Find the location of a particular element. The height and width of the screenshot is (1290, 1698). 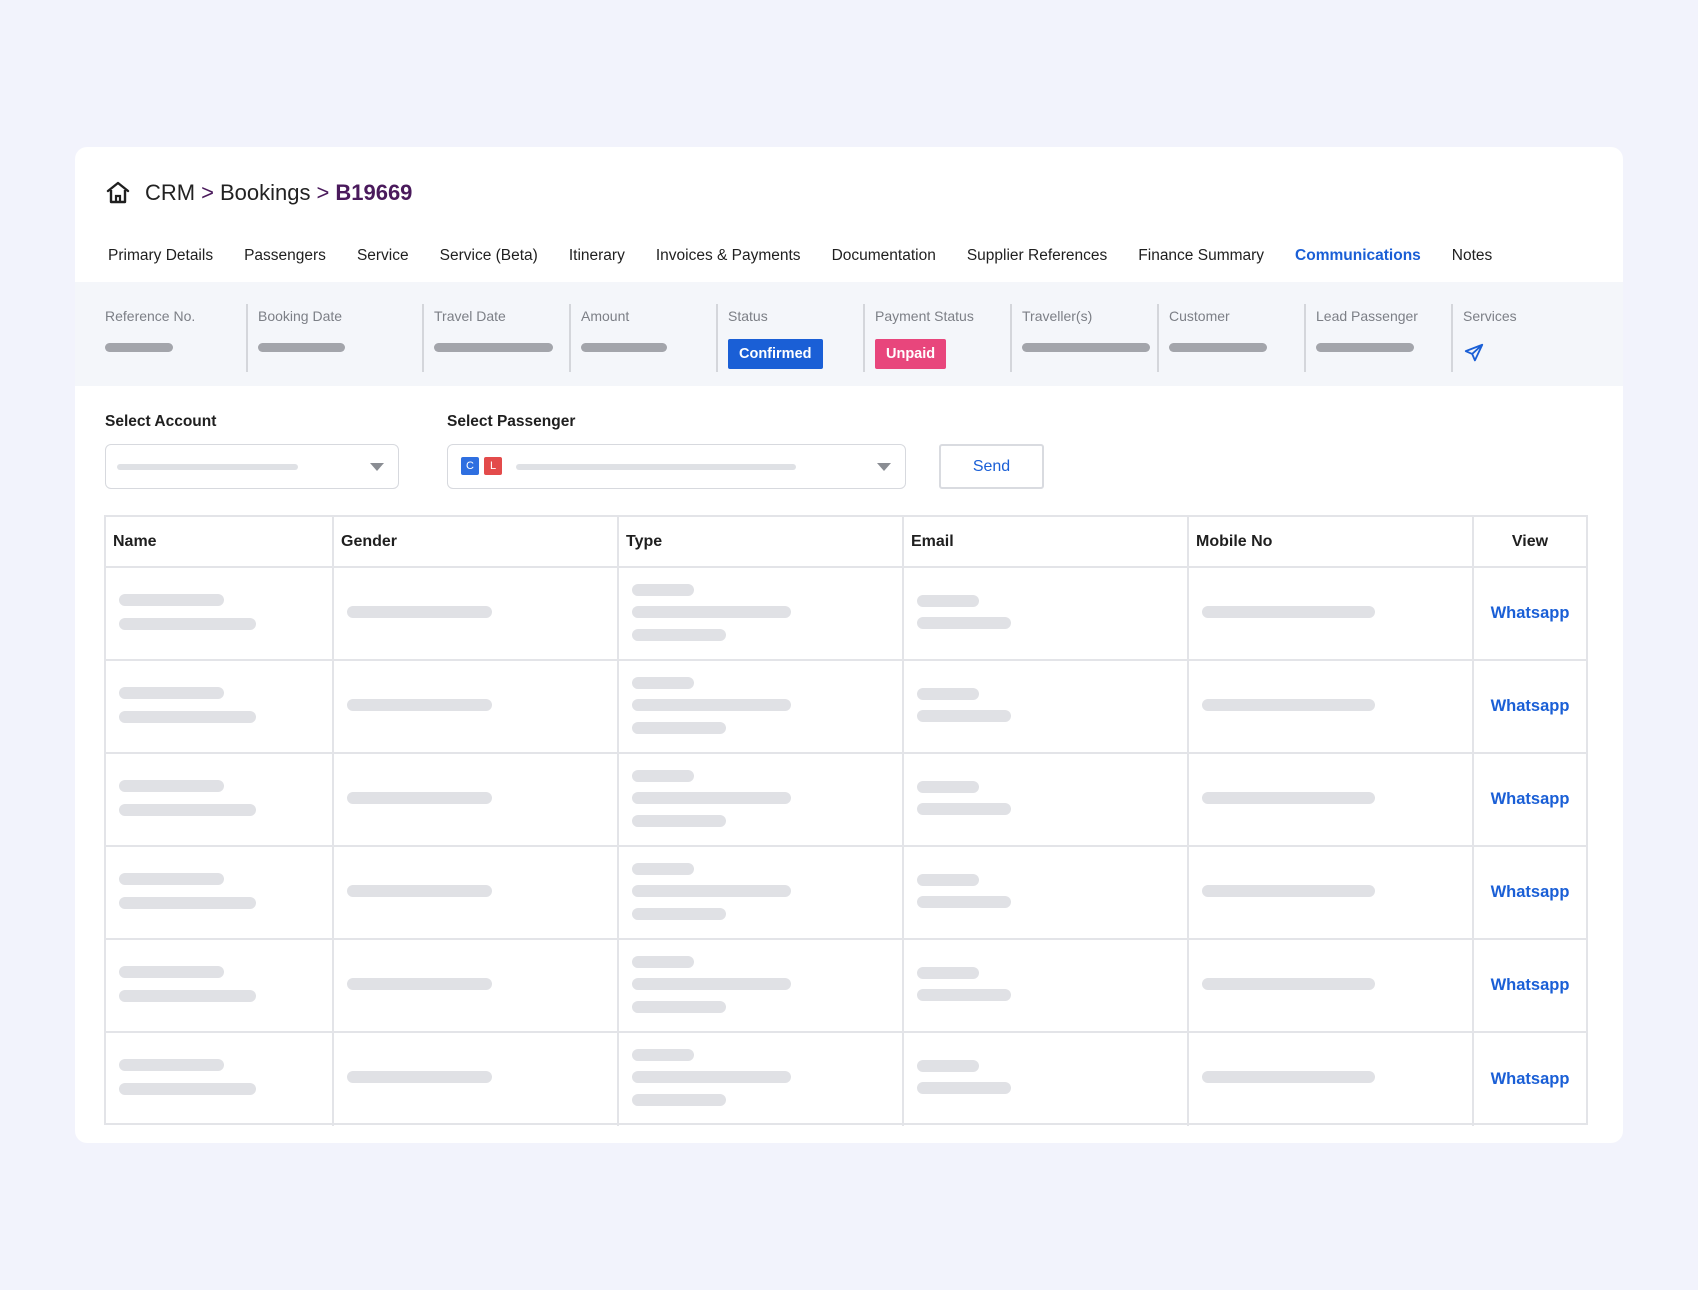

home-icon is located at coordinates (118, 193).